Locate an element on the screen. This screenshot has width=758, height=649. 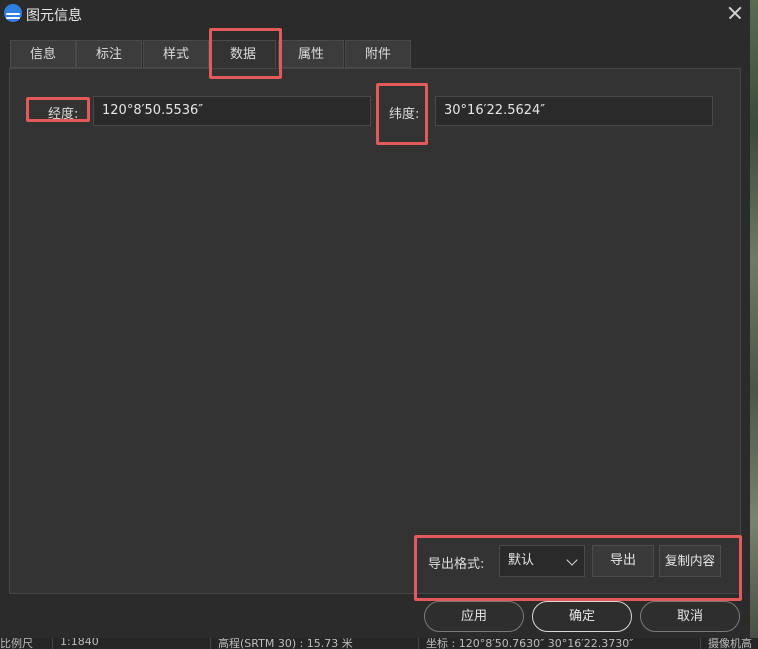
copy-content-button: 复制内容 is located at coordinates (690, 561).